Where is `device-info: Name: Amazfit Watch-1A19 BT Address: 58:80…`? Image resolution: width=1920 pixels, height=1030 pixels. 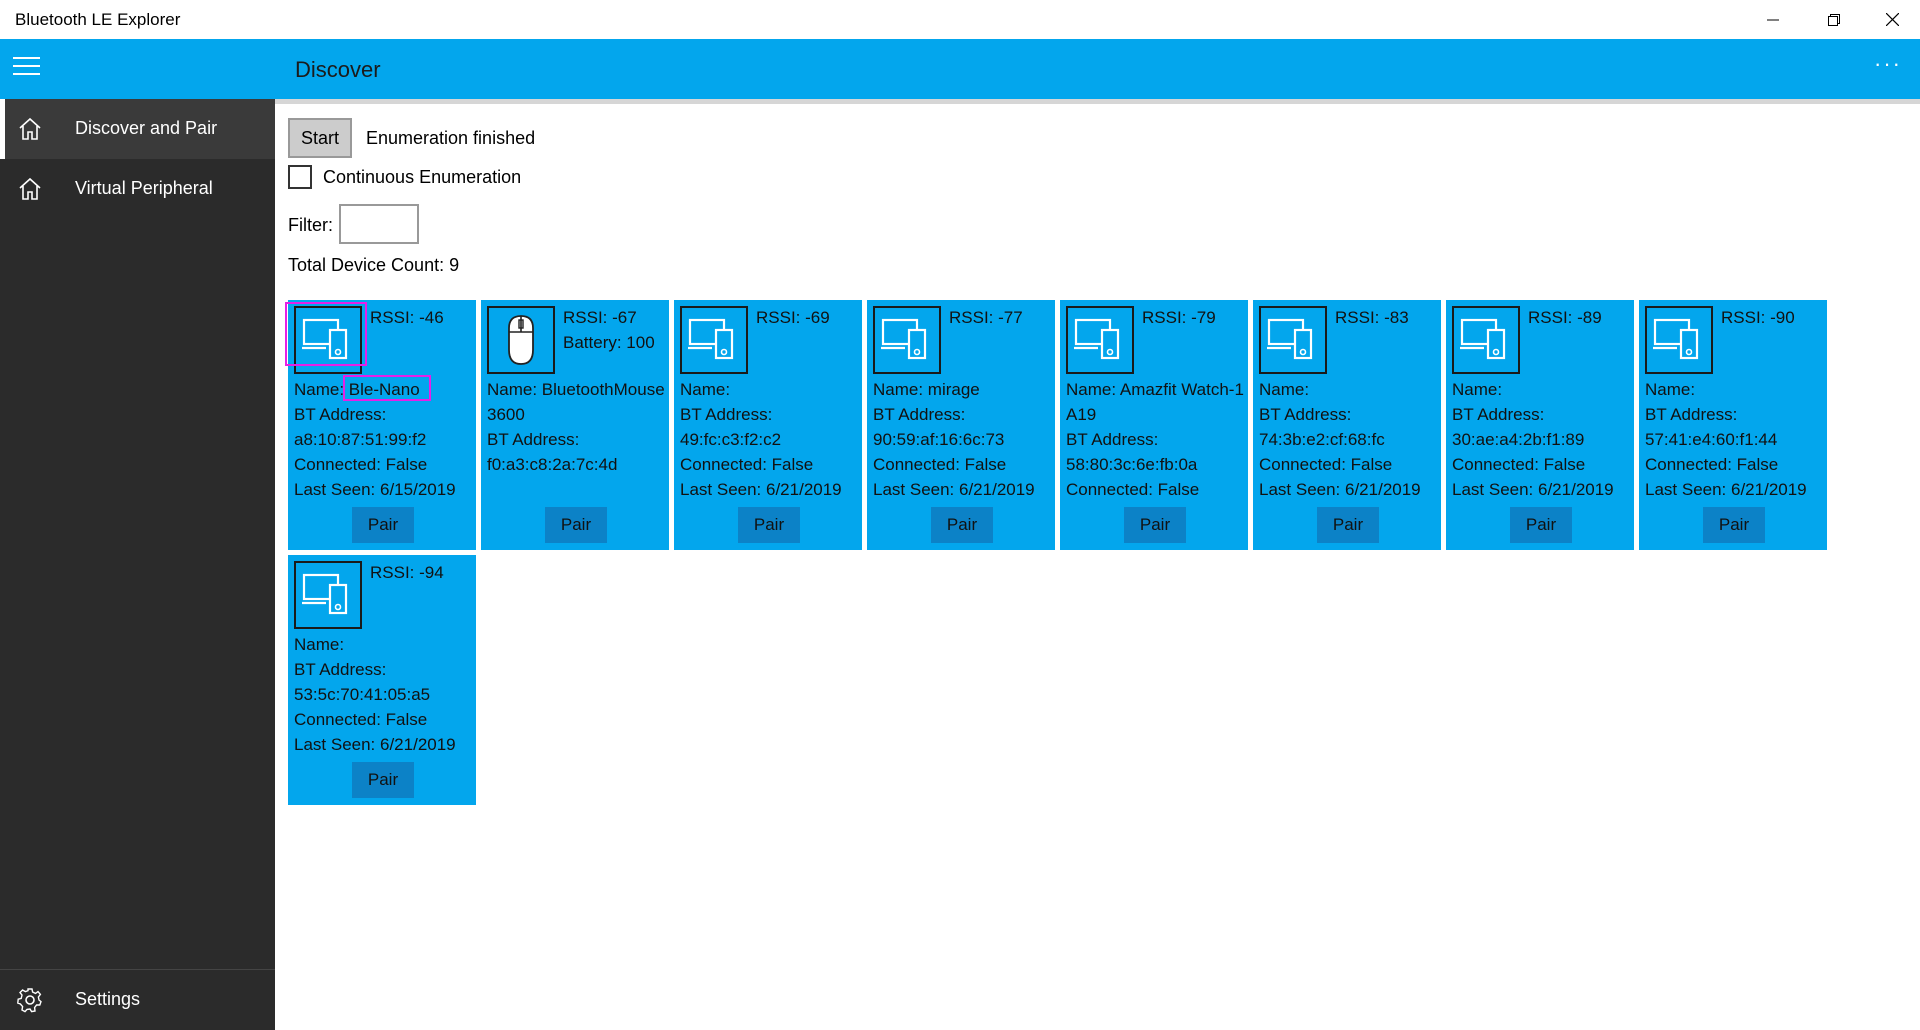
device-info: Name: Amazfit Watch-1A19 BT Address: 58:80… is located at coordinates (1156, 439).